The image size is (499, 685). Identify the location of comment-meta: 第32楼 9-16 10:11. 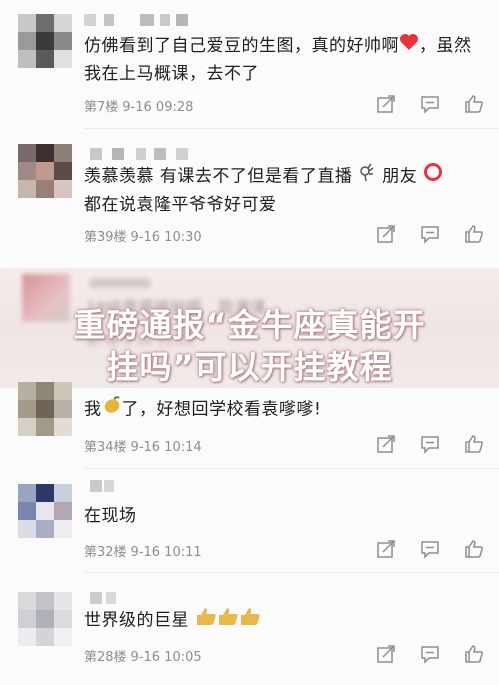
(143, 552).